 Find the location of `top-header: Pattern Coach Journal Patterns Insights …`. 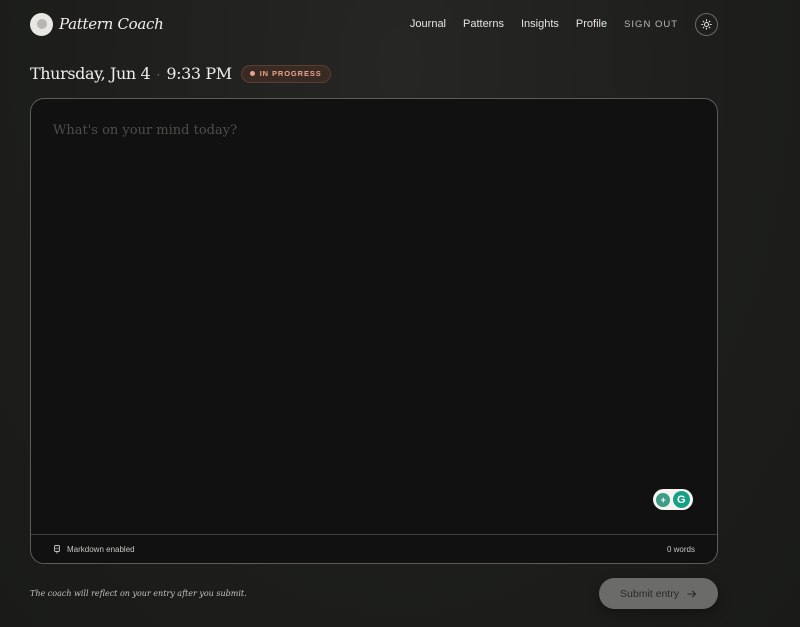

top-header: Pattern Coach Journal Patterns Insights … is located at coordinates (374, 24).